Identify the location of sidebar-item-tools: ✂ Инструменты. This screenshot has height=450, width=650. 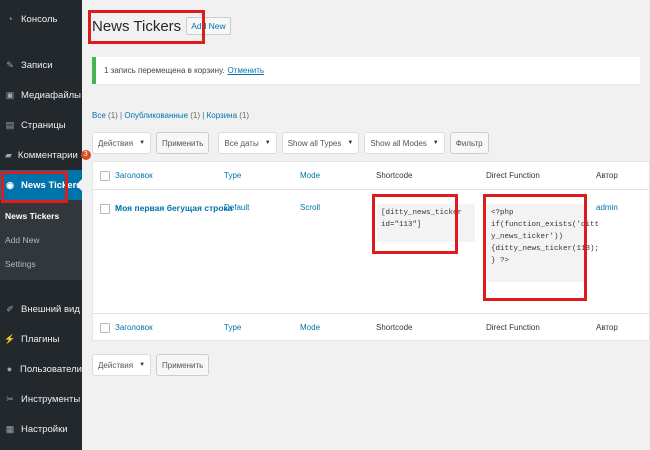
(41, 399).